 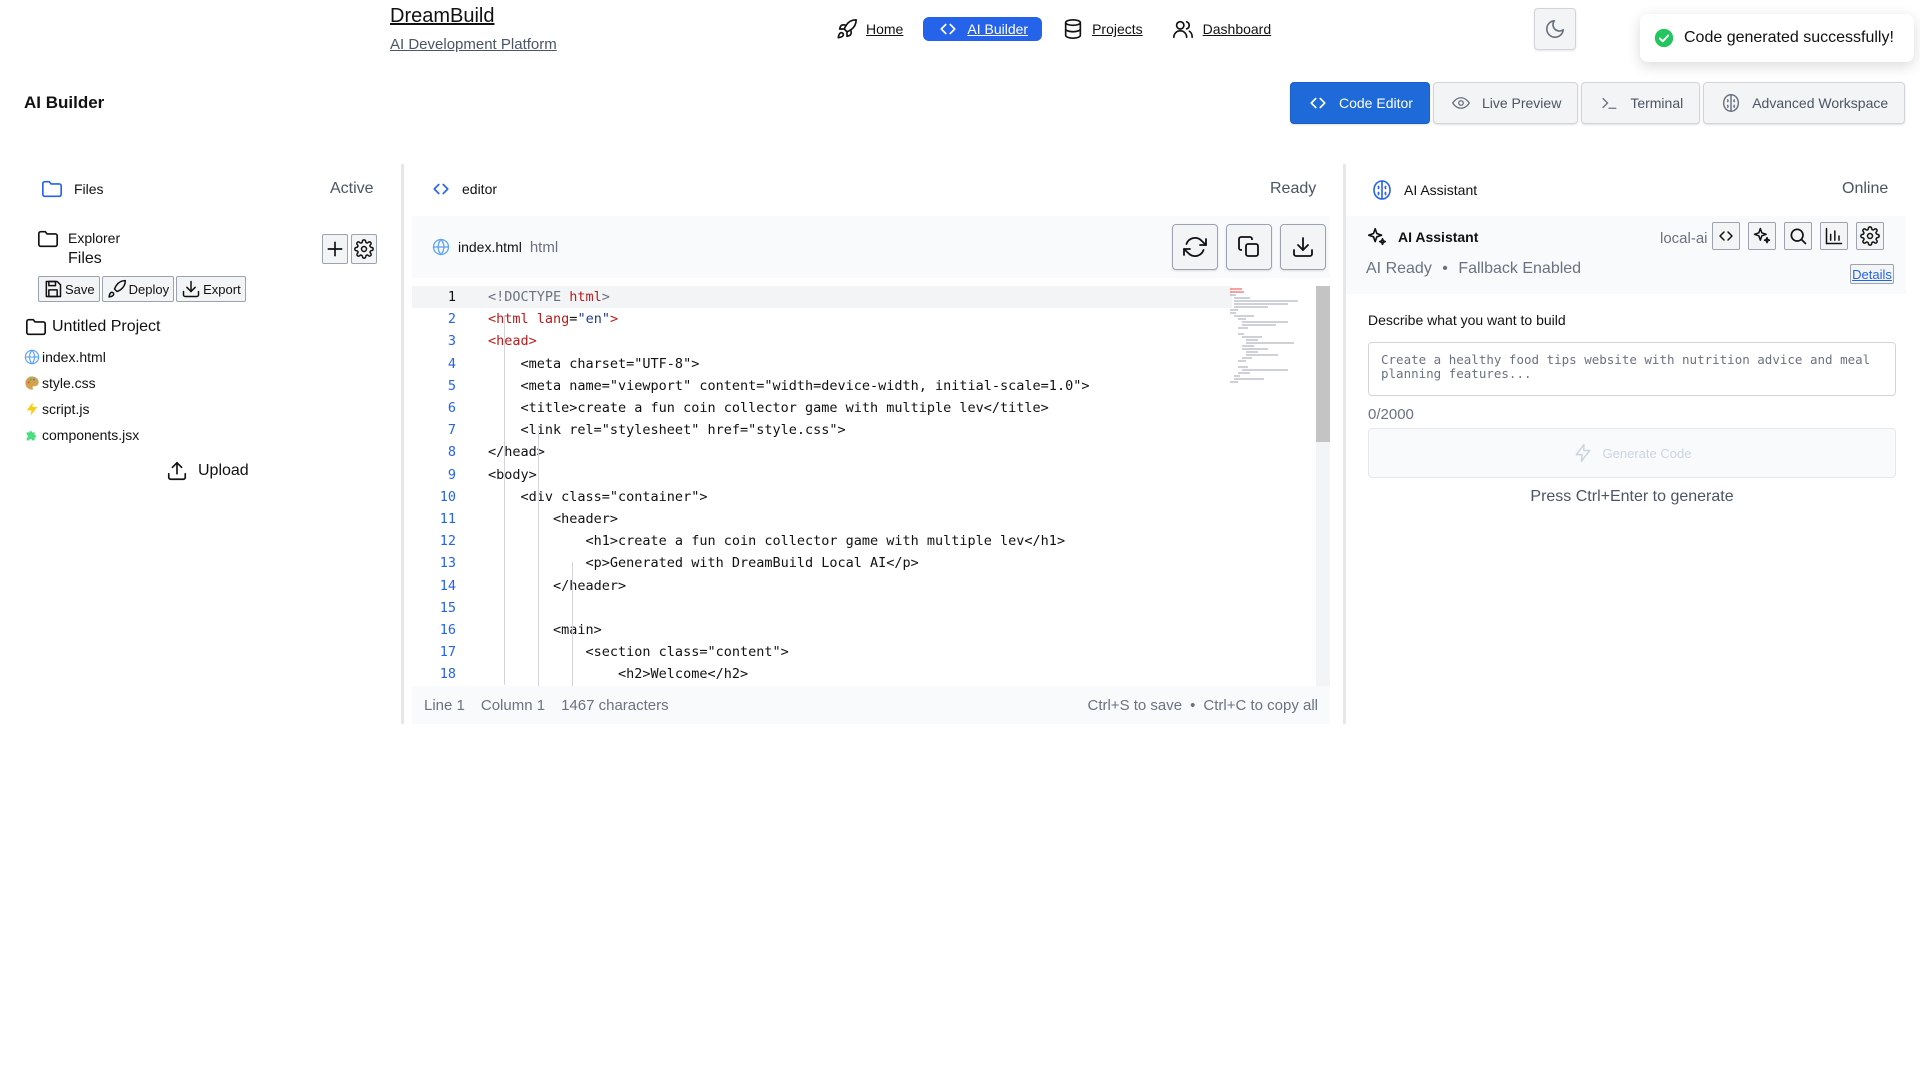 What do you see at coordinates (447, 518) in the screenshot?
I see `line-number: 11` at bounding box center [447, 518].